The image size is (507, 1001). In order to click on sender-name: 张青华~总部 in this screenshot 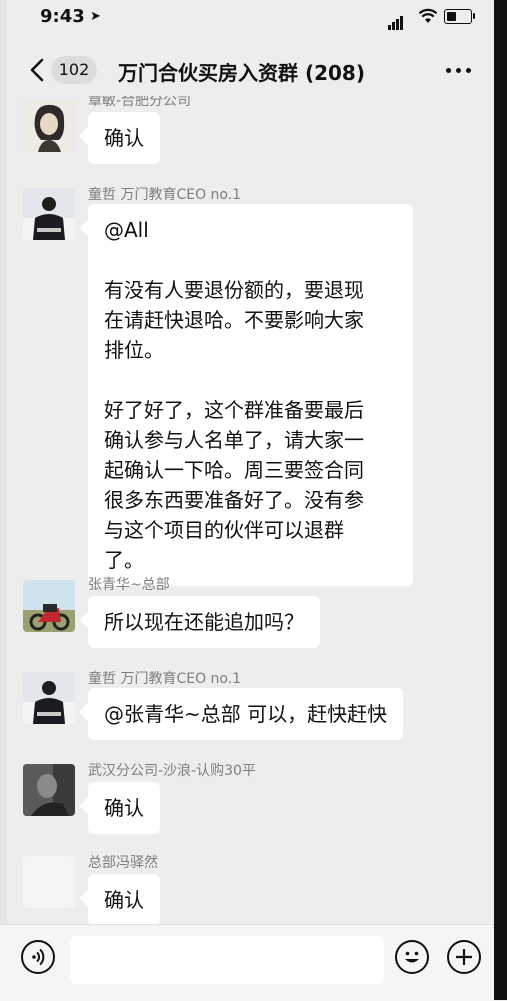, I will do `click(129, 585)`.